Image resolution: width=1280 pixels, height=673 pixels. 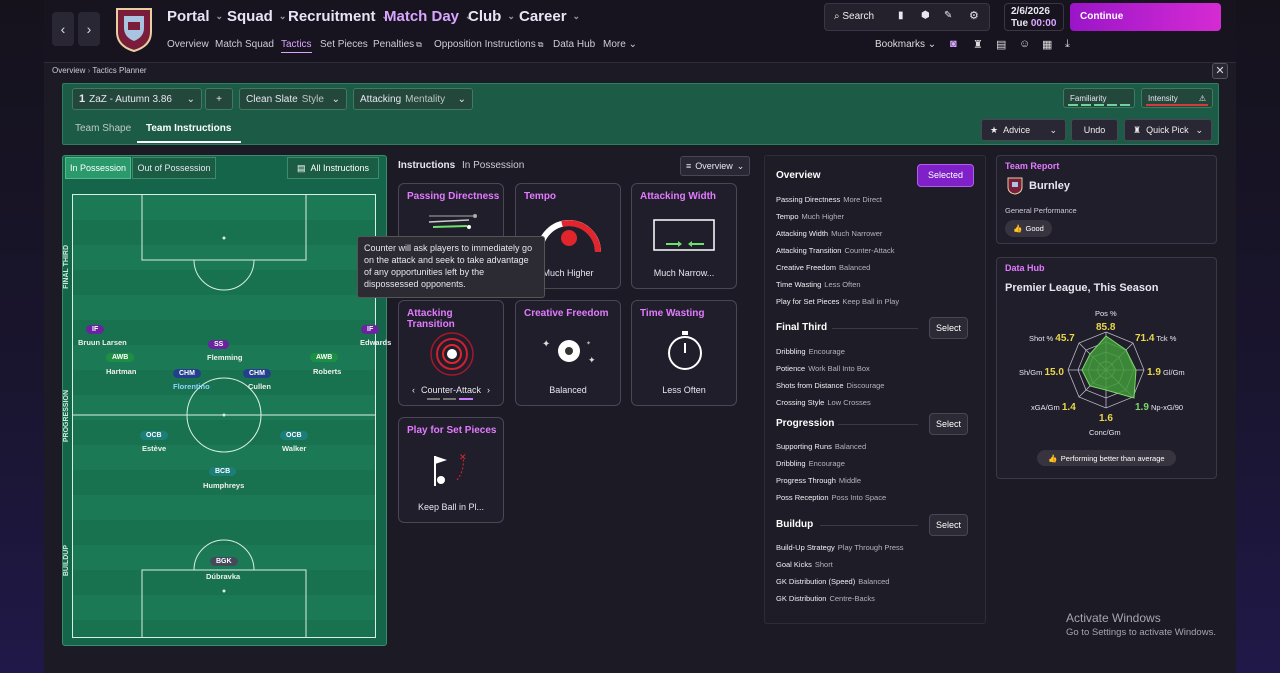 I want to click on buildup-select-button: Select, so click(x=948, y=525).